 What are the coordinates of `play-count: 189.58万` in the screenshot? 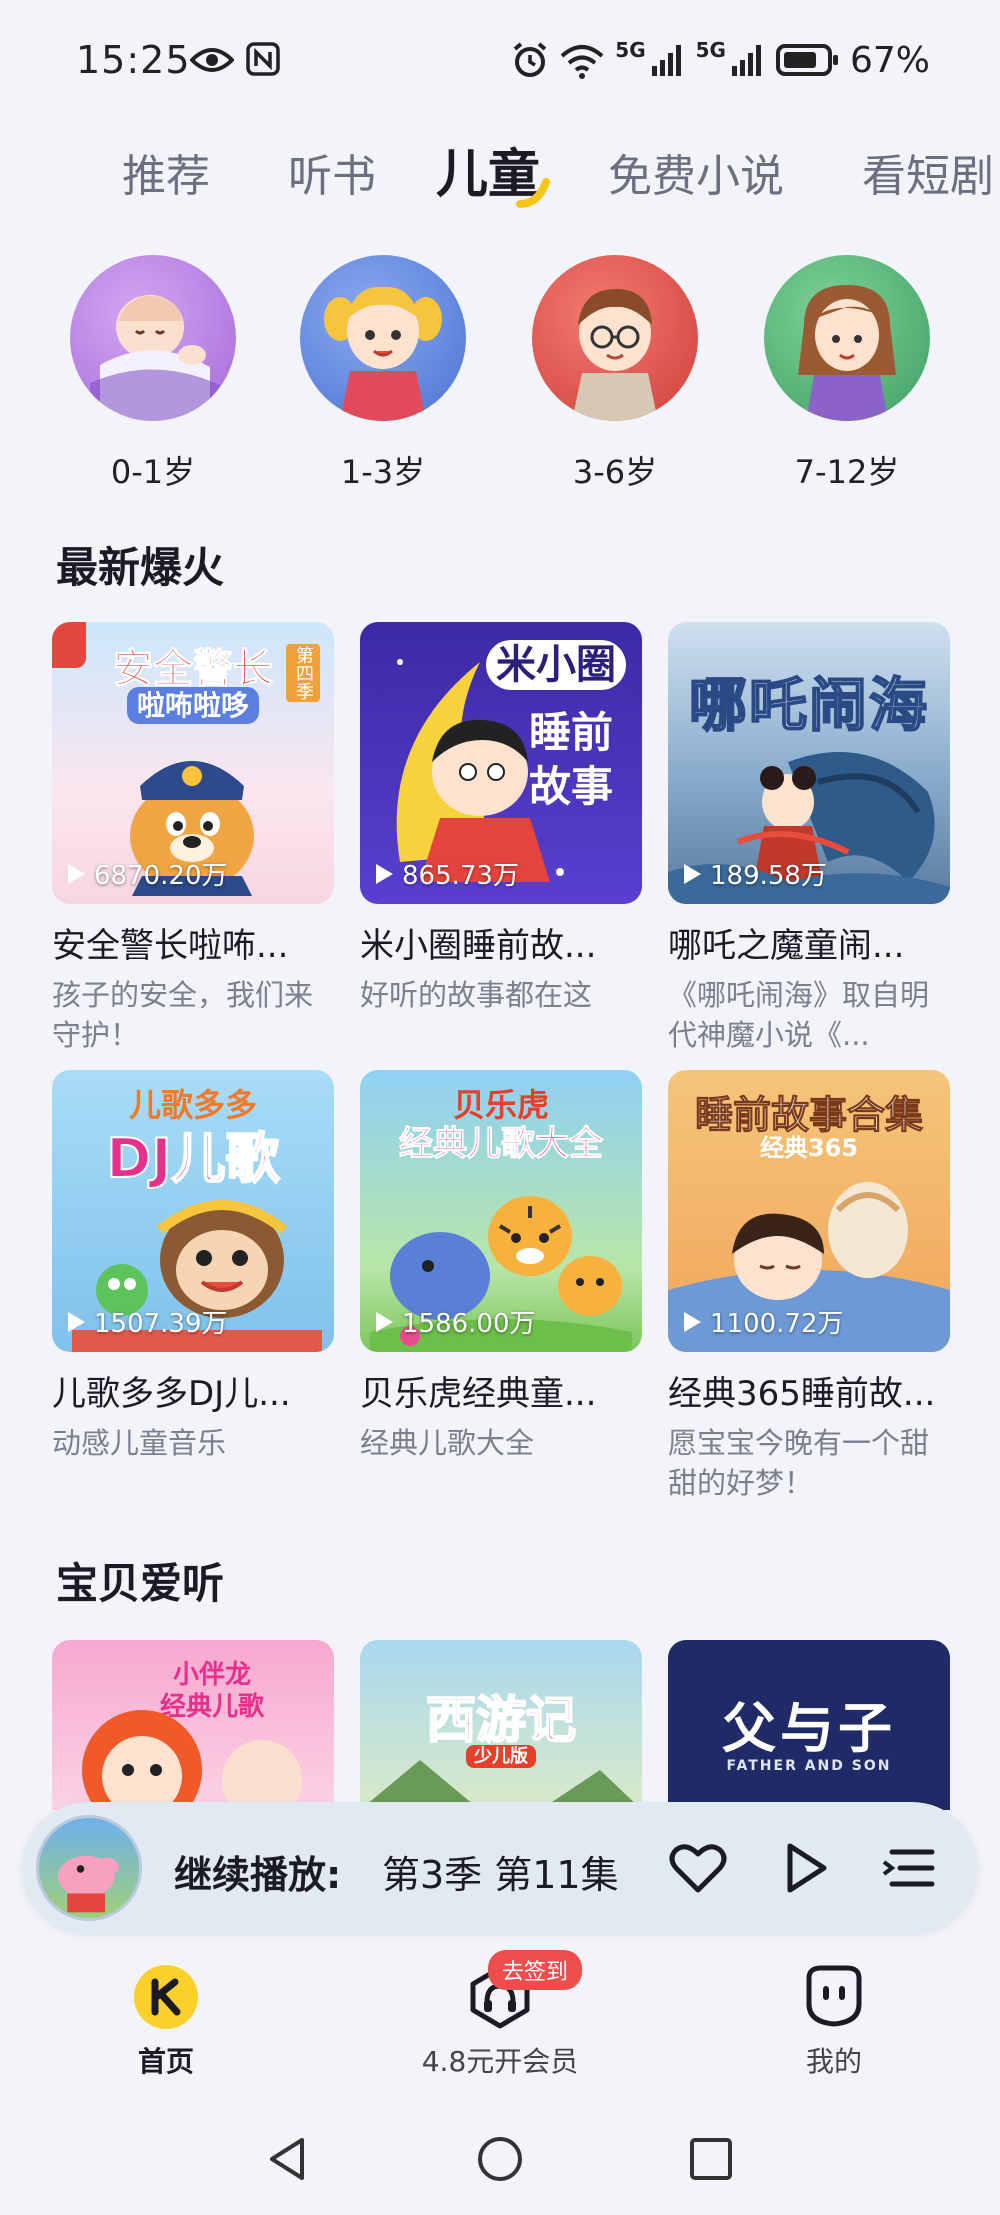 It's located at (754, 873).